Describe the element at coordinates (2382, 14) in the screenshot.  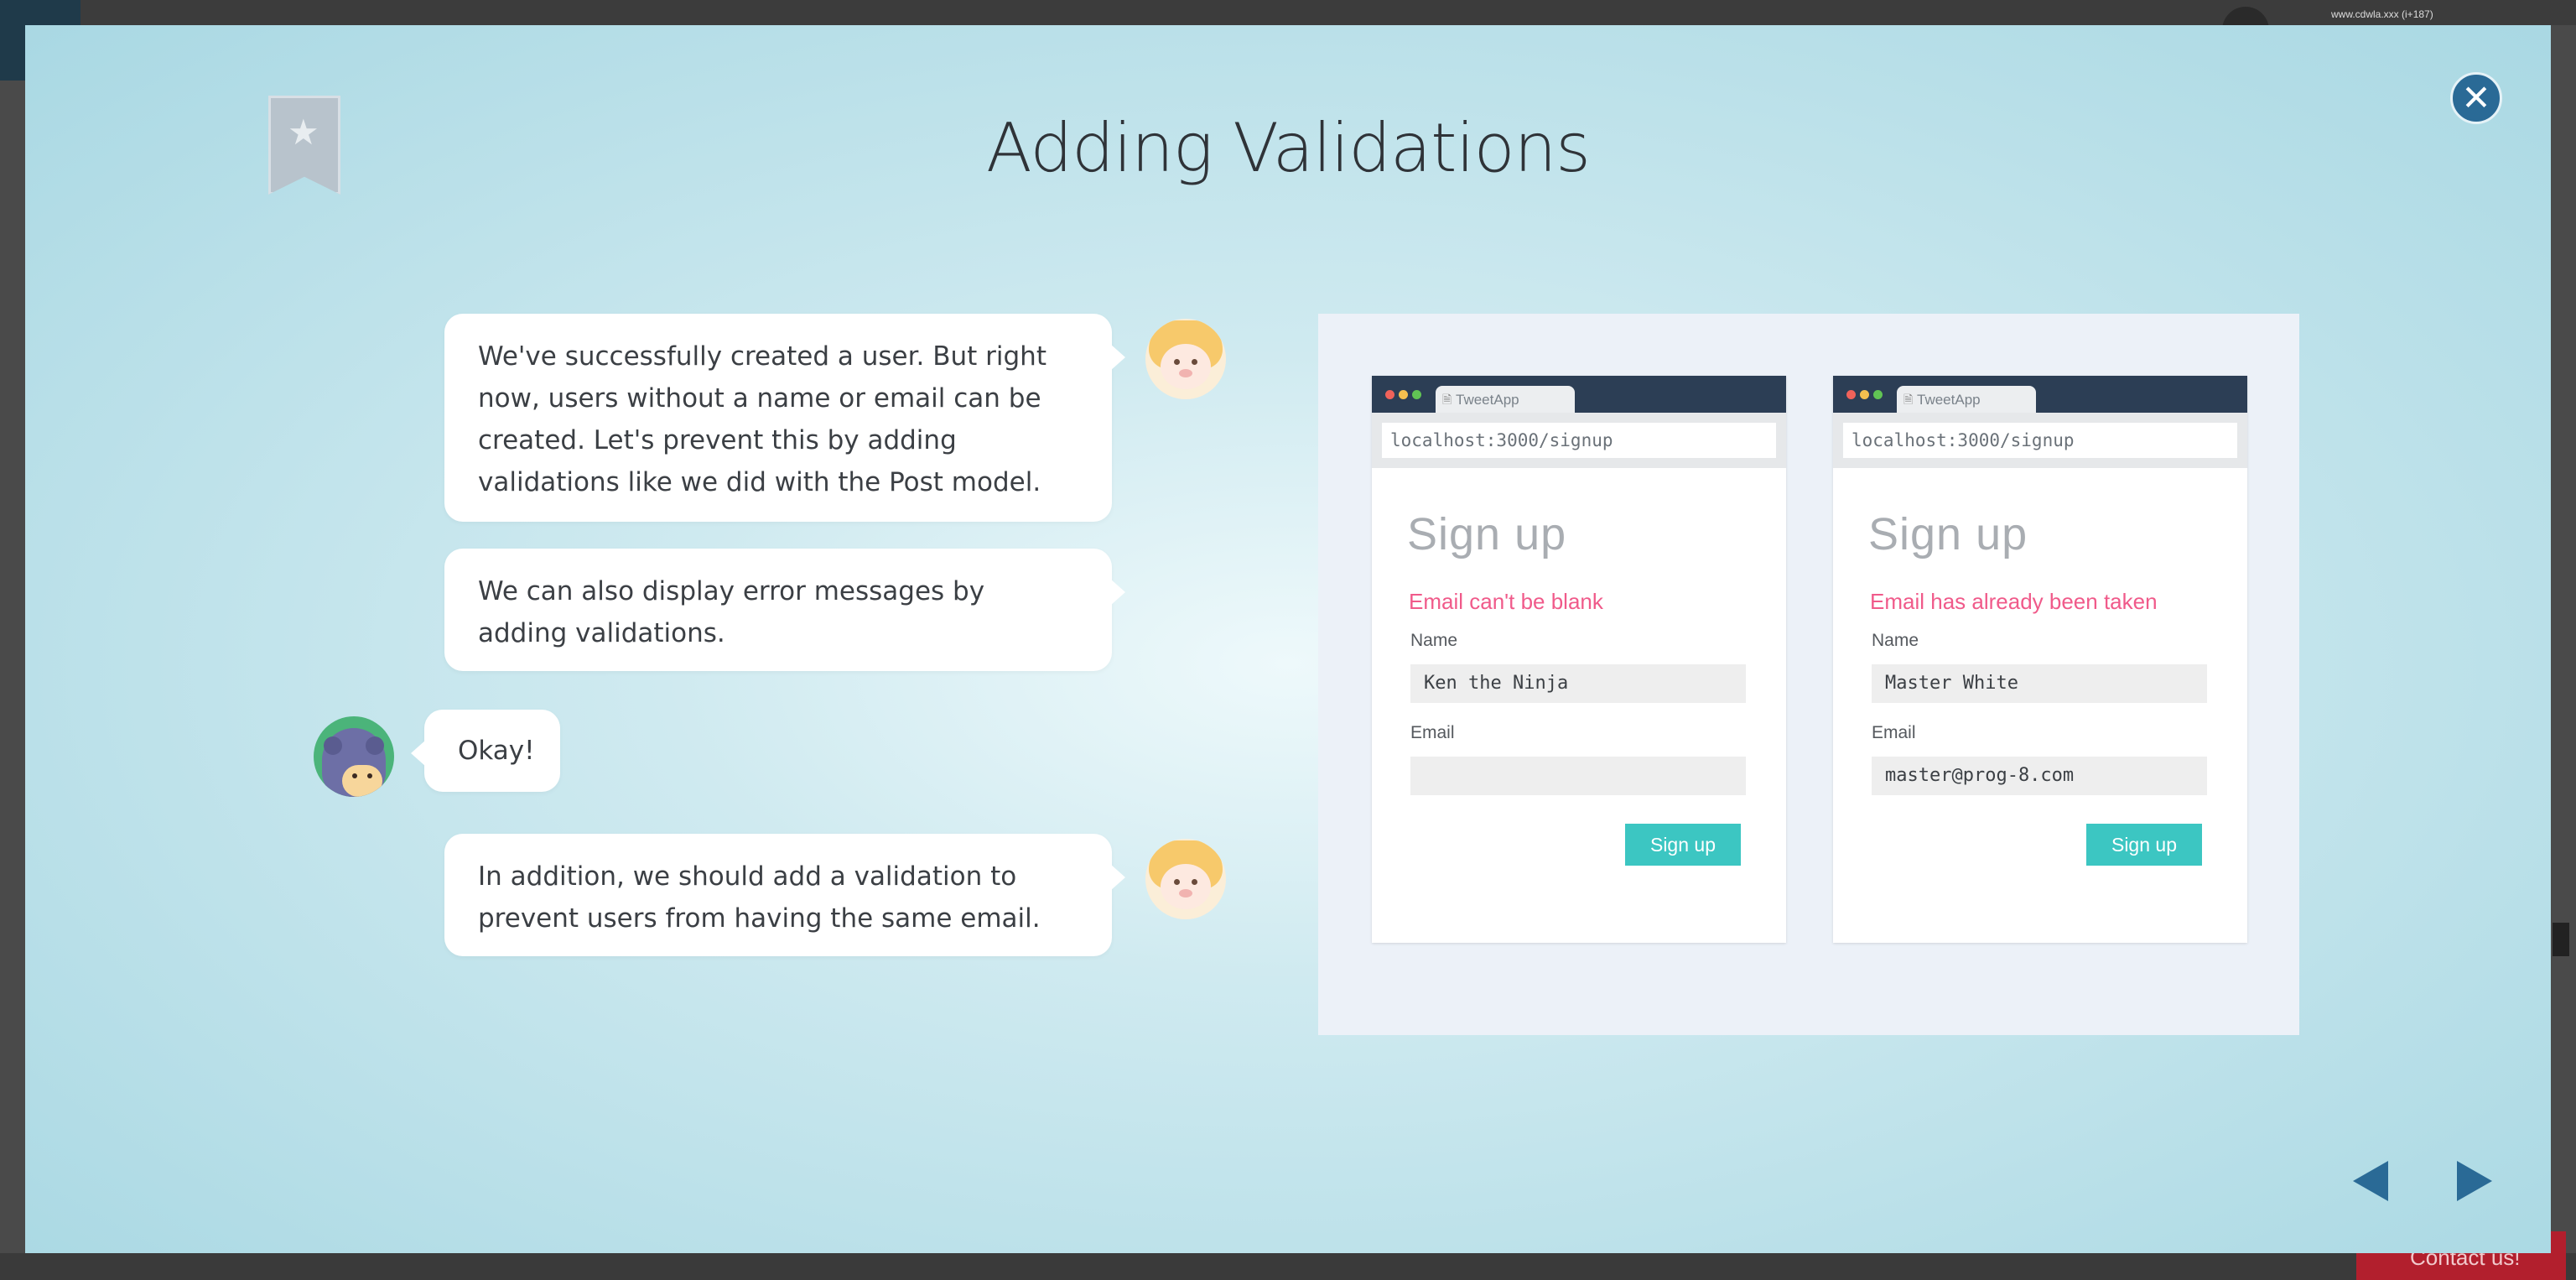
I see `background-site-url: www.cdwla.xxx (i+187)` at that location.